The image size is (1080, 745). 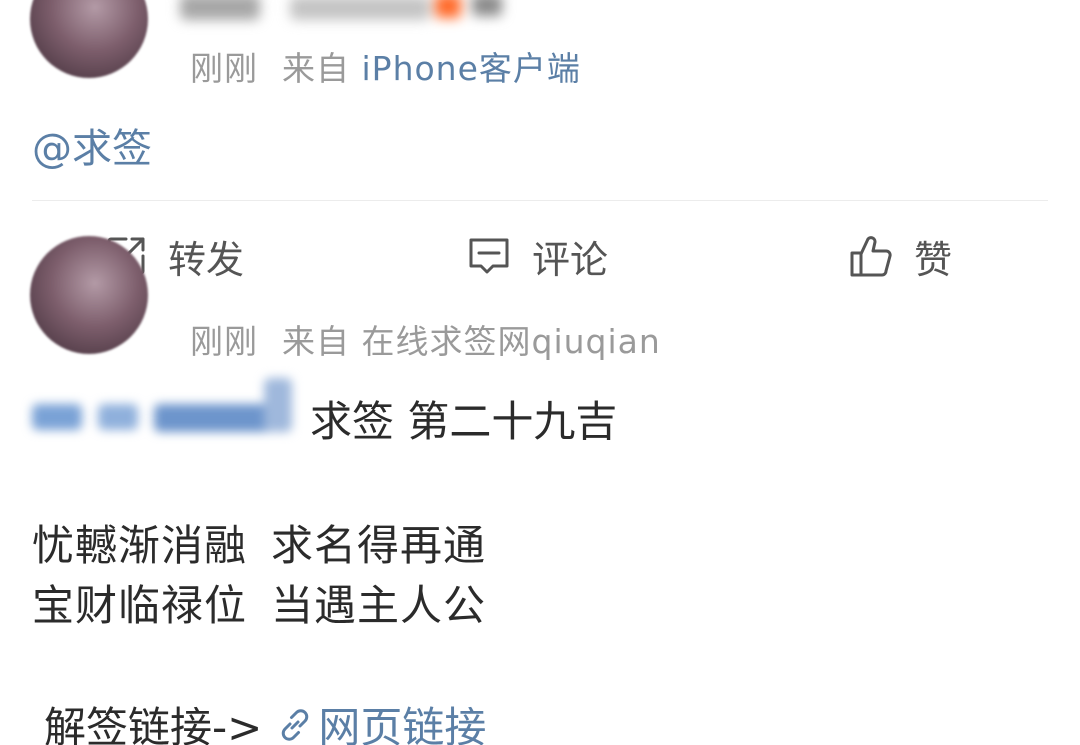 I want to click on source-link: iPhone客户端, so click(x=471, y=68).